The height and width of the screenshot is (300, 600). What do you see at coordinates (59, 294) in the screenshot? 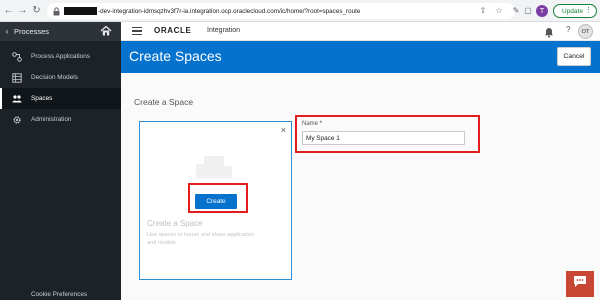
I see `cookie-preferences-link: Cookie Preferences` at bounding box center [59, 294].